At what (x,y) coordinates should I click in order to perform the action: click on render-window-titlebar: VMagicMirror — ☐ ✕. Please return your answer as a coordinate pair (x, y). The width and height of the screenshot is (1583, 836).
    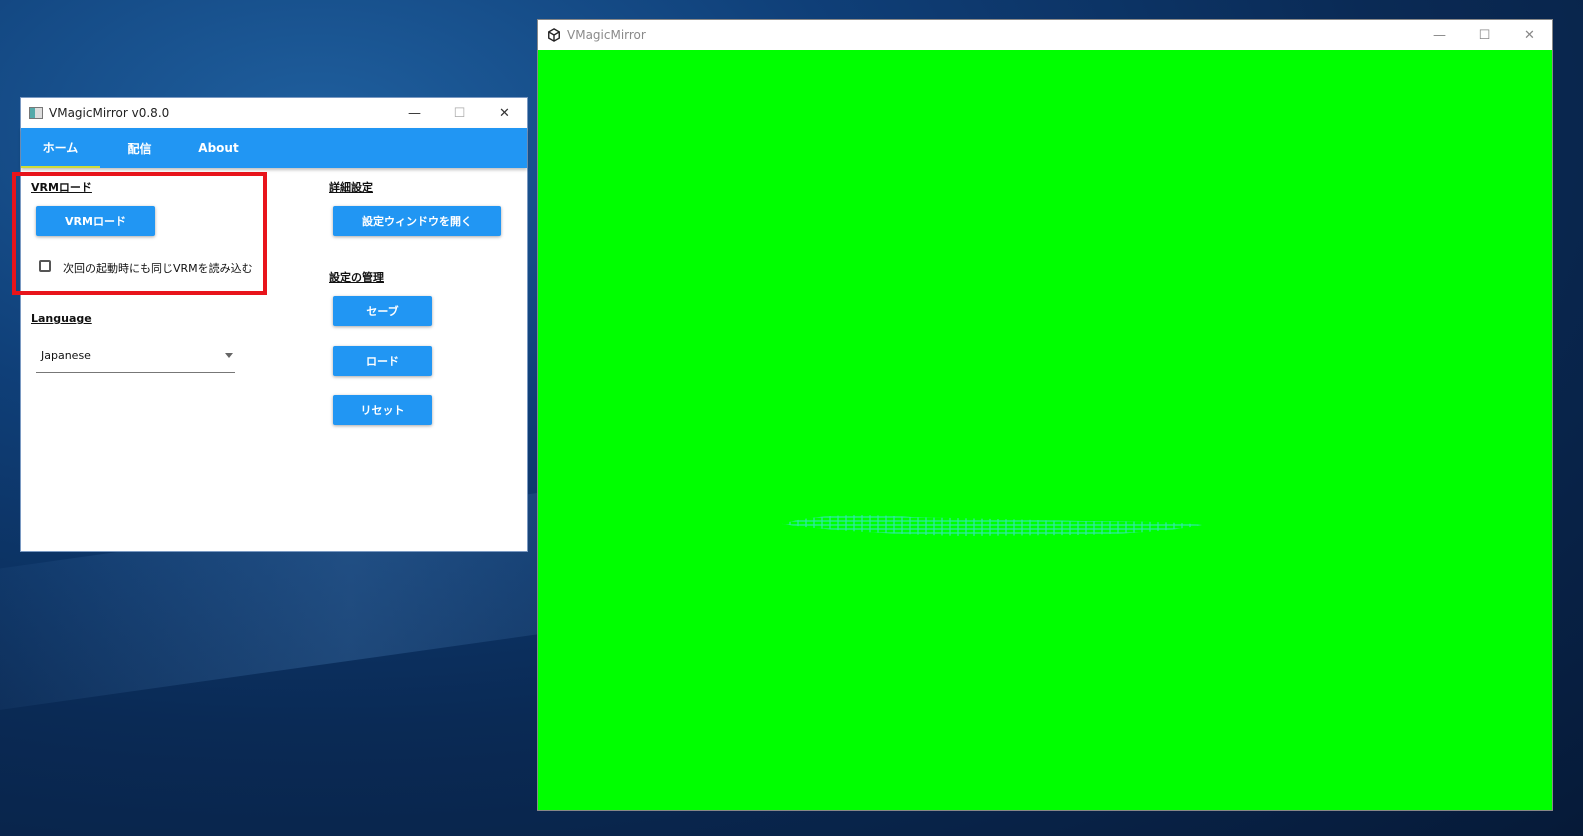
    Looking at the image, I should click on (1045, 35).